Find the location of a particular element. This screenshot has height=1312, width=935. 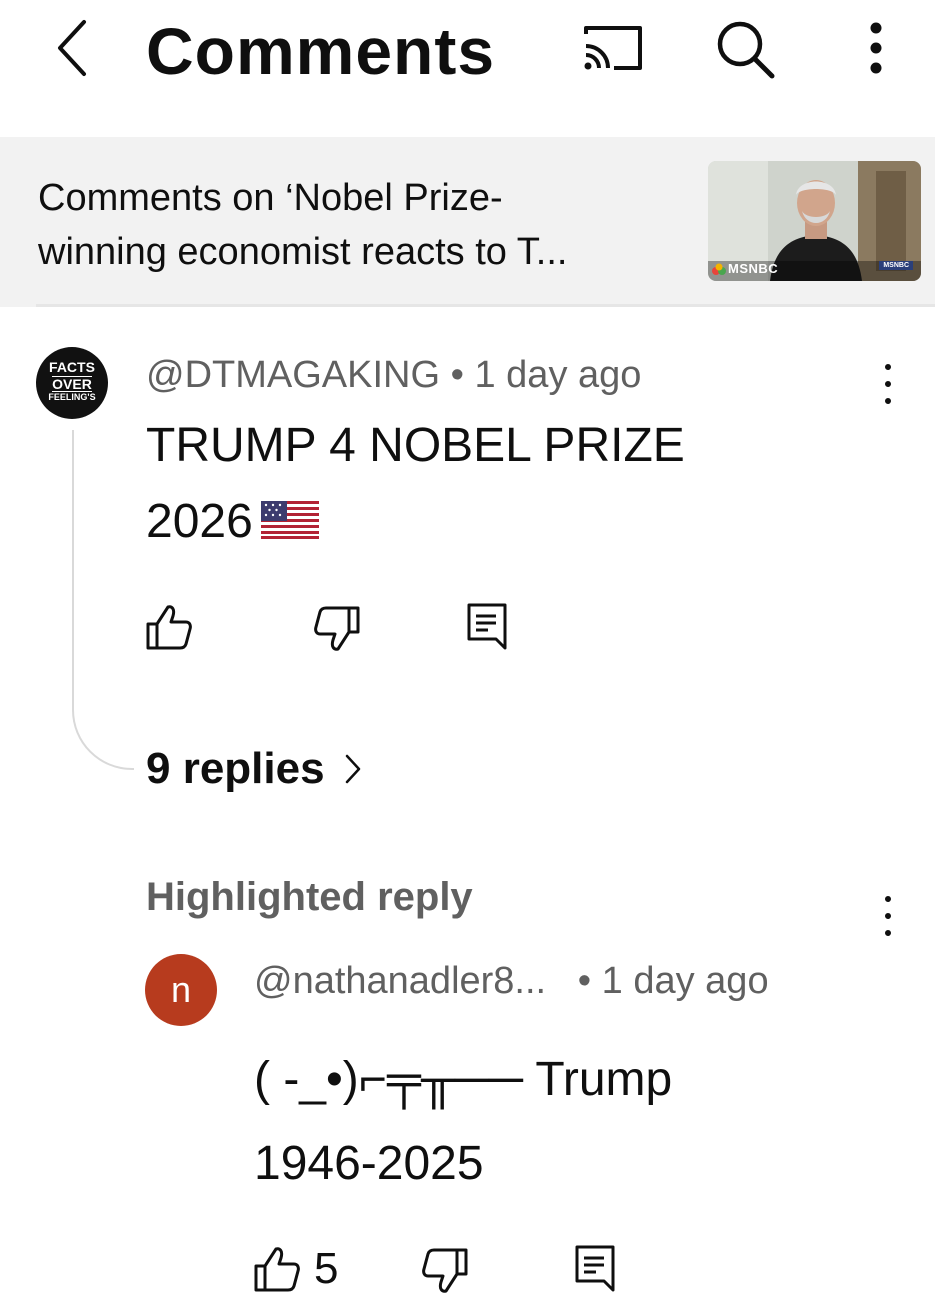

comment-time: 1 day ago is located at coordinates (558, 375).